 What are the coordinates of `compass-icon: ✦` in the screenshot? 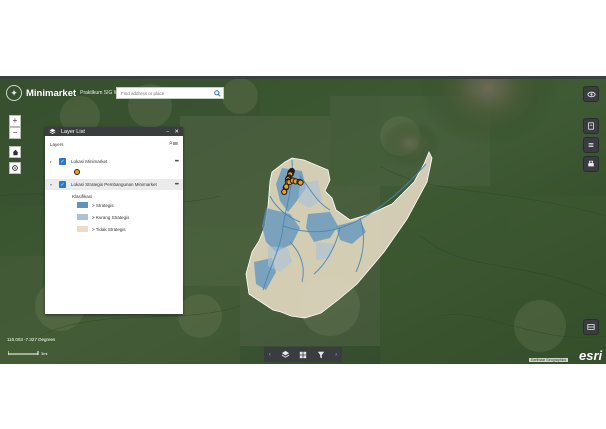 It's located at (14, 93).